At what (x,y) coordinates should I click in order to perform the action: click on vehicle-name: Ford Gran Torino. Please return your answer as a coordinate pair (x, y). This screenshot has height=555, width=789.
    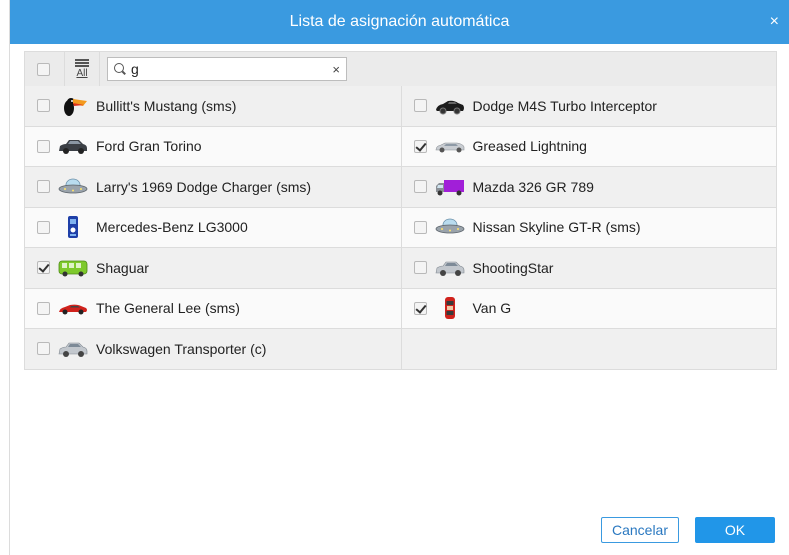
    Looking at the image, I should click on (149, 146).